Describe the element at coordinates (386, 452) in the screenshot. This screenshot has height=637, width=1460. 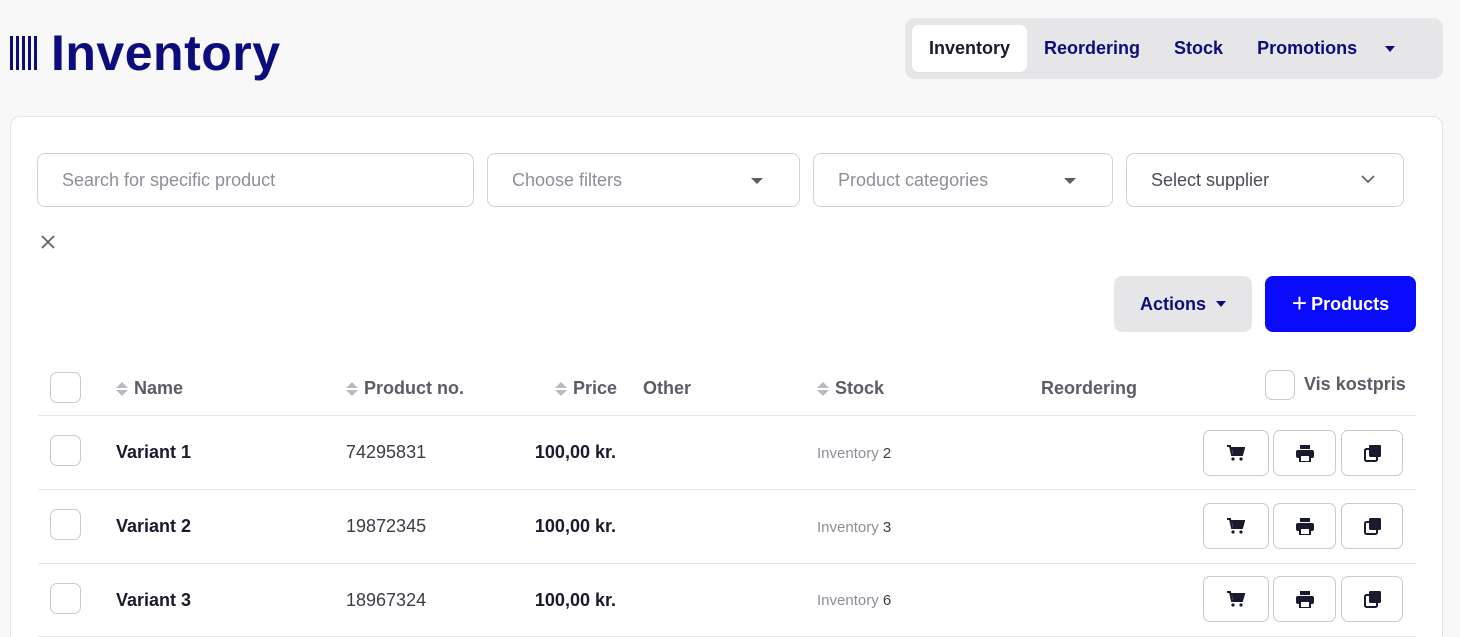
I see `row-product-no: 74295831` at that location.